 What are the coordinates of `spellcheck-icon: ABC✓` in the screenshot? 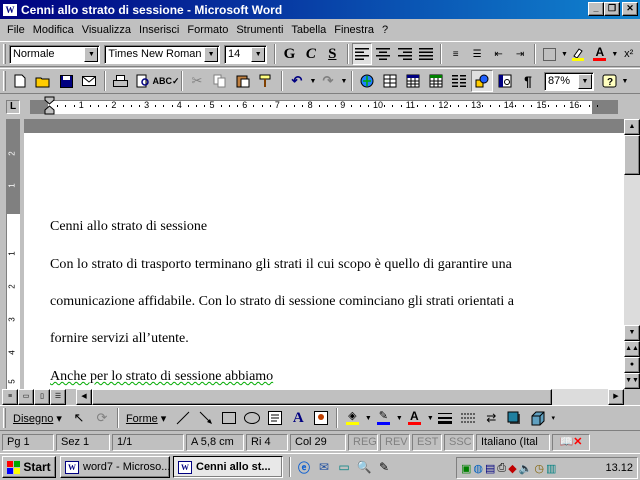 It's located at (165, 81).